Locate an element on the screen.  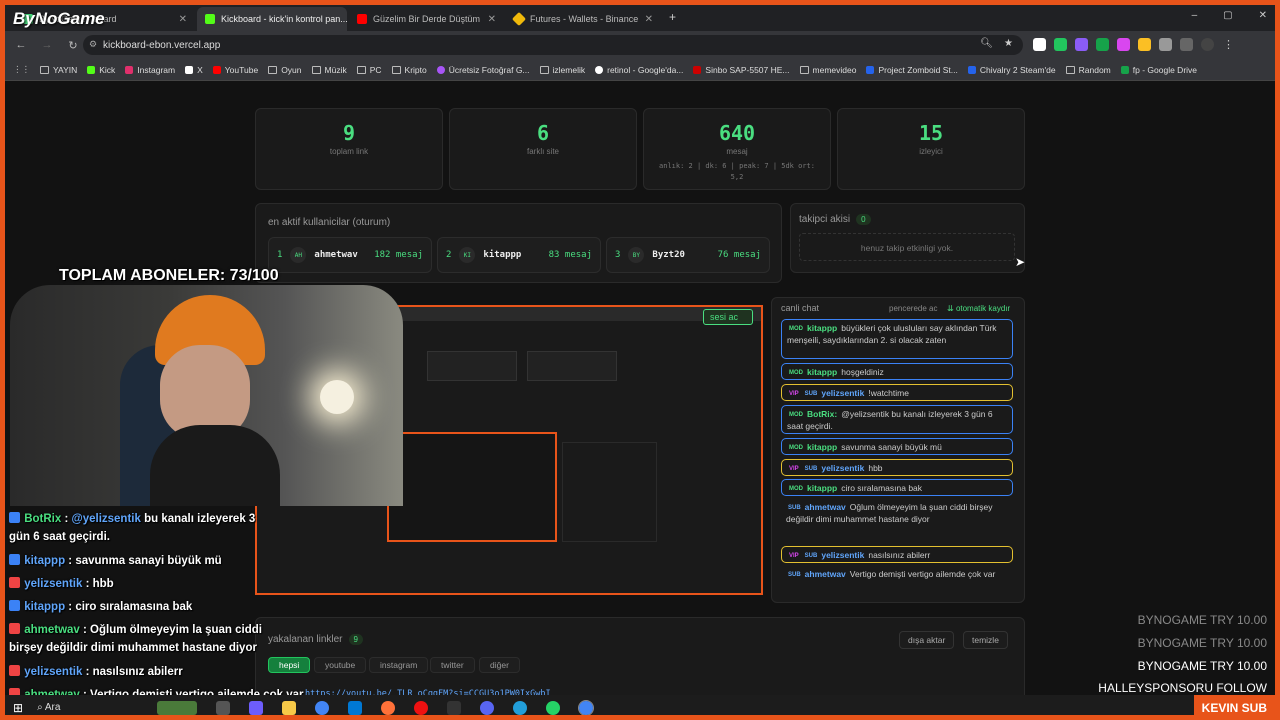
count-badge: 0 is located at coordinates (863, 219).